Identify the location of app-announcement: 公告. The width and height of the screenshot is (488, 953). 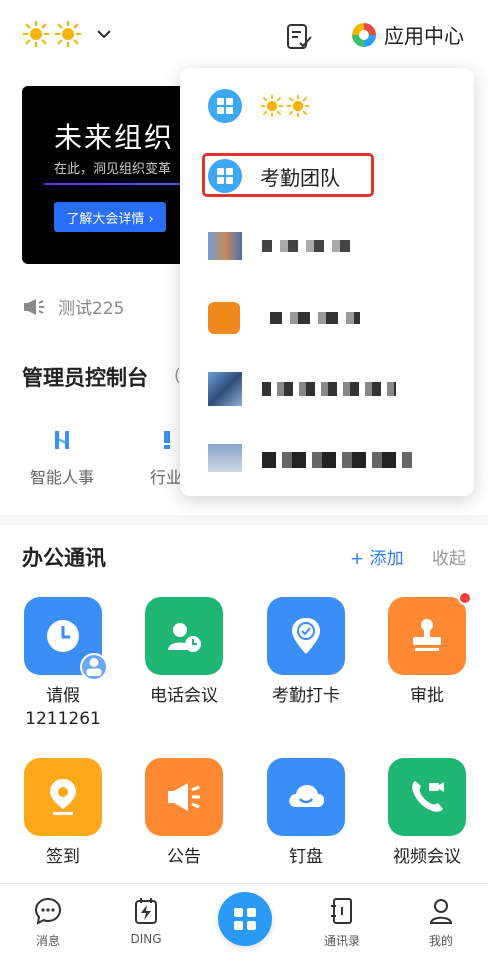
(184, 813).